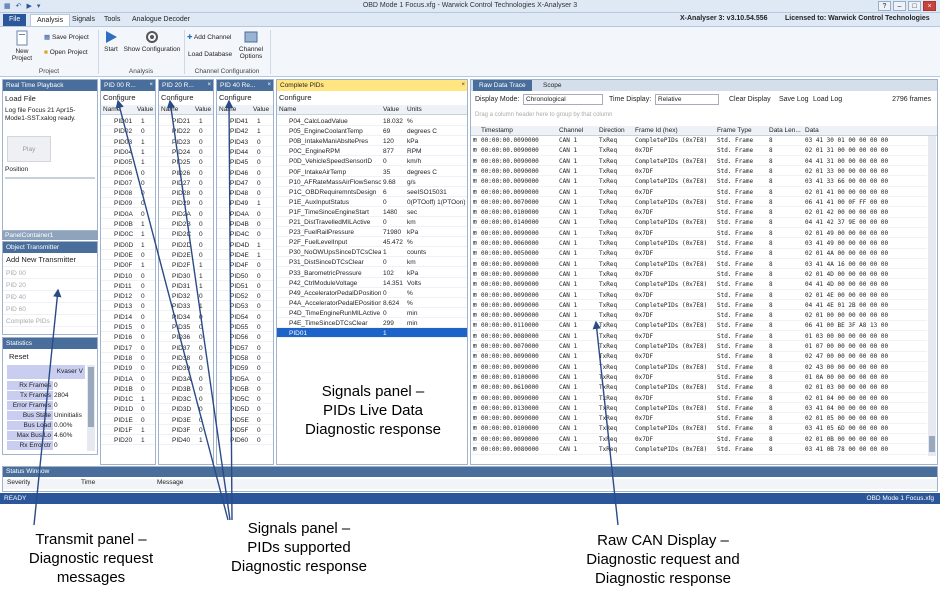 Image resolution: width=940 pixels, height=613 pixels. What do you see at coordinates (186, 193) in the screenshot?
I see `pid-row: PID28 0` at bounding box center [186, 193].